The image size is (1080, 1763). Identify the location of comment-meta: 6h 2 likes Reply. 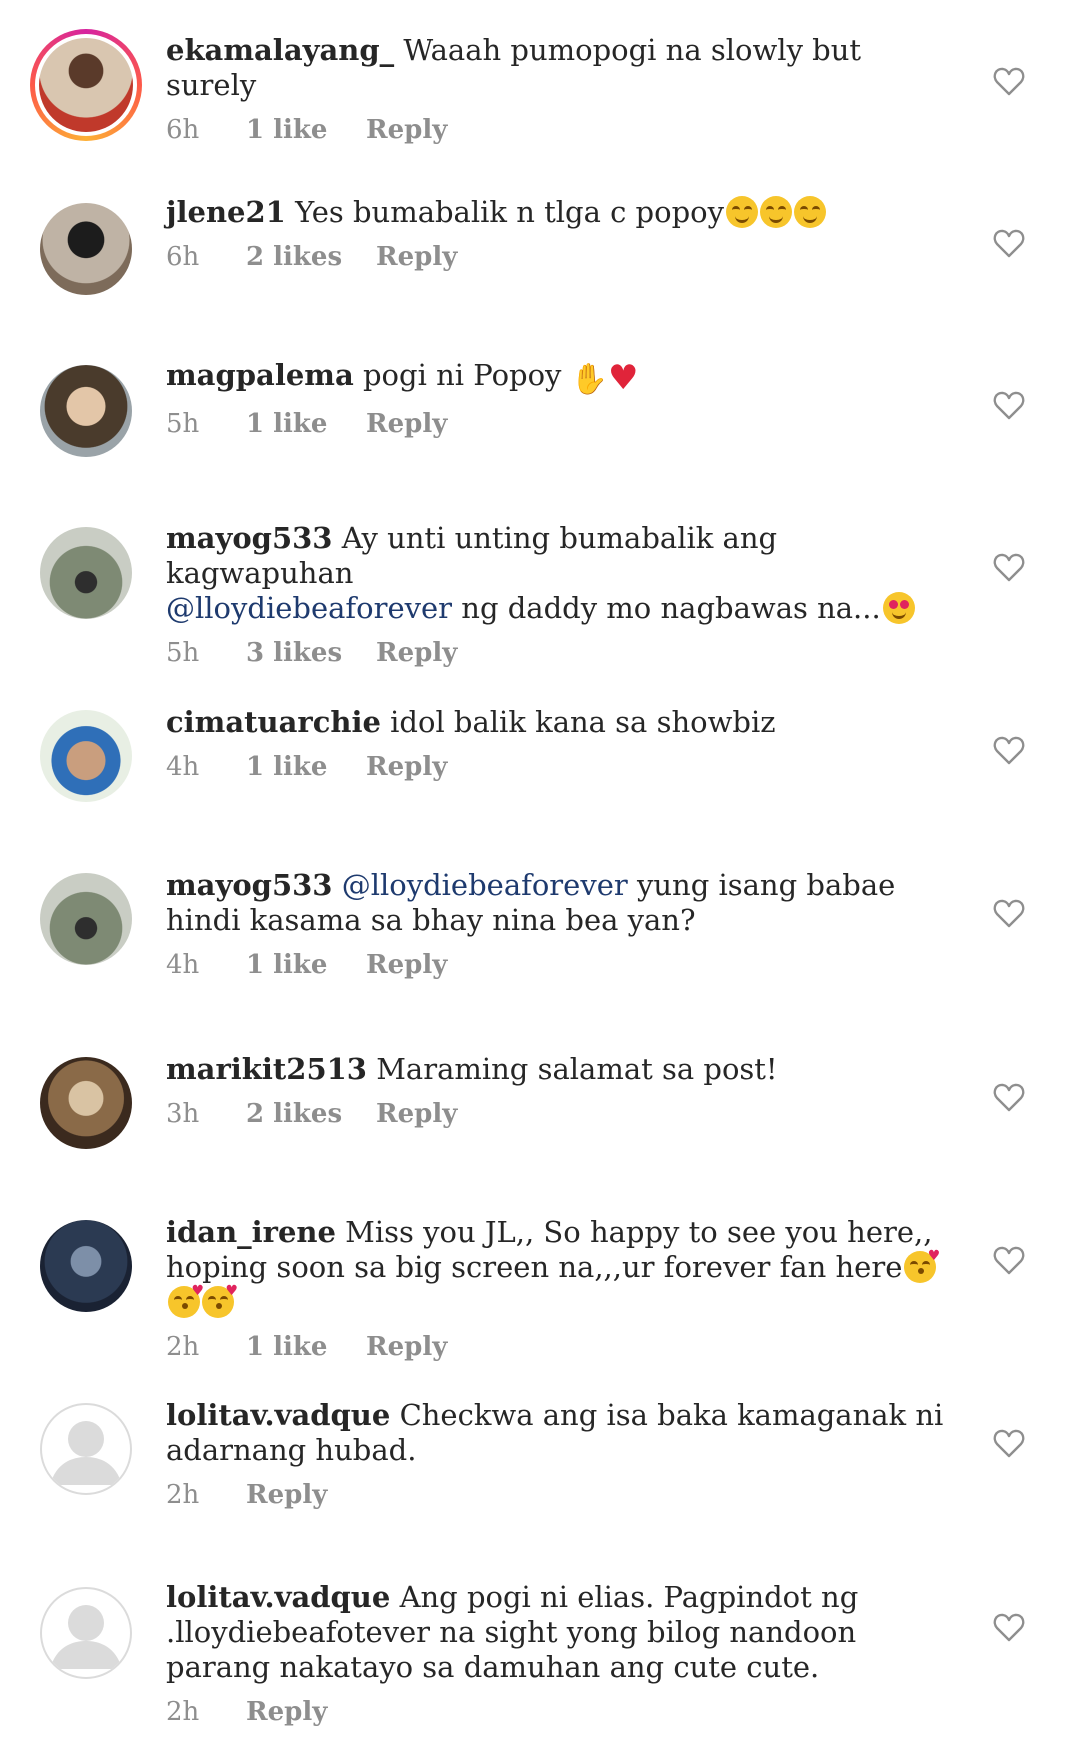
(561, 257).